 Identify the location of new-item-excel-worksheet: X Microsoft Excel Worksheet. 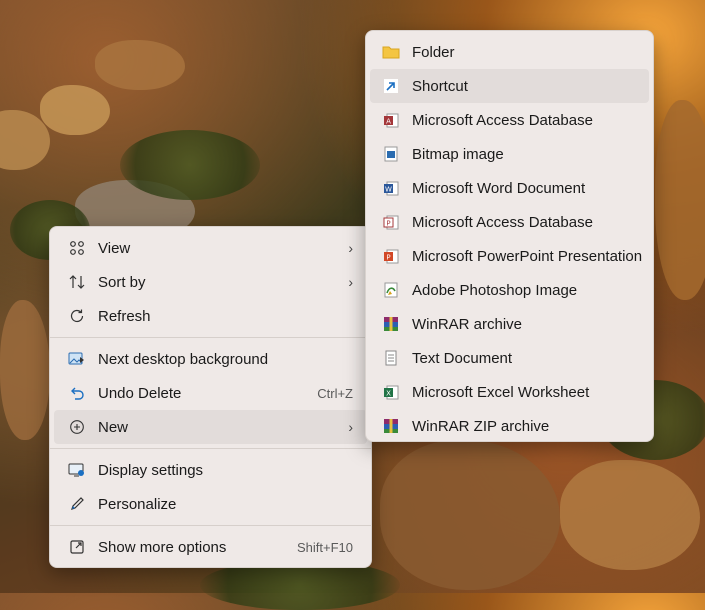
(509, 392).